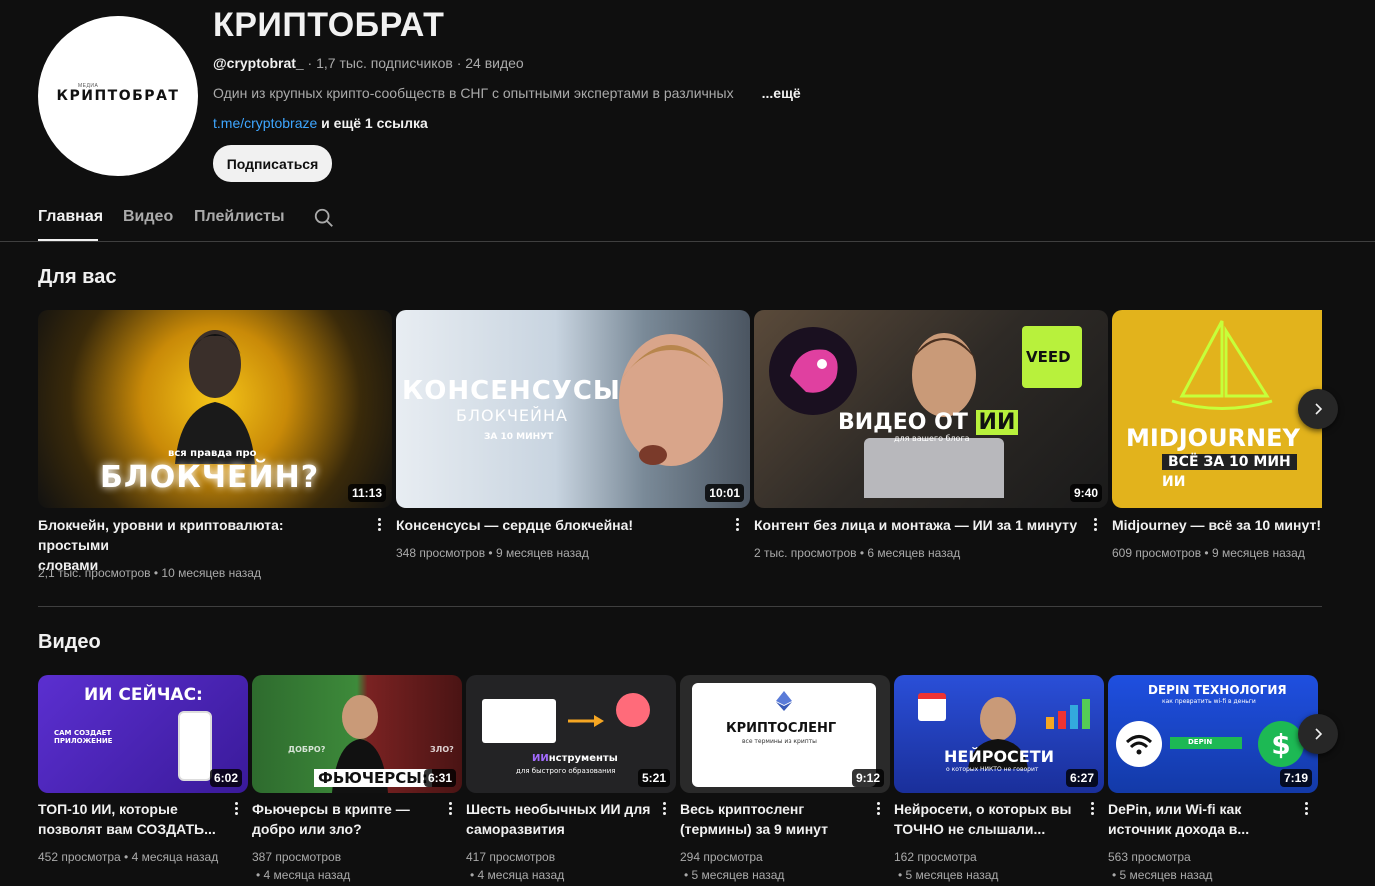 Image resolution: width=1375 pixels, height=886 pixels. Describe the element at coordinates (813, 371) in the screenshot. I see `app-logo-icon` at that location.